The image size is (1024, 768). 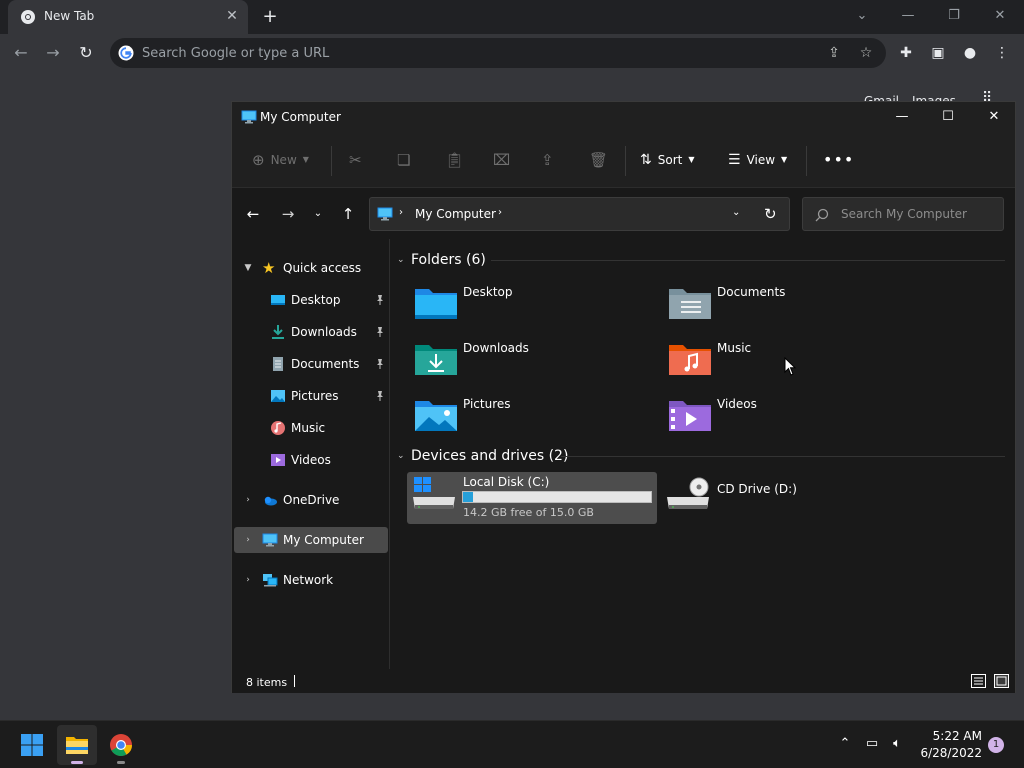 What do you see at coordinates (300, 117) in the screenshot?
I see `window-title: My Computer` at bounding box center [300, 117].